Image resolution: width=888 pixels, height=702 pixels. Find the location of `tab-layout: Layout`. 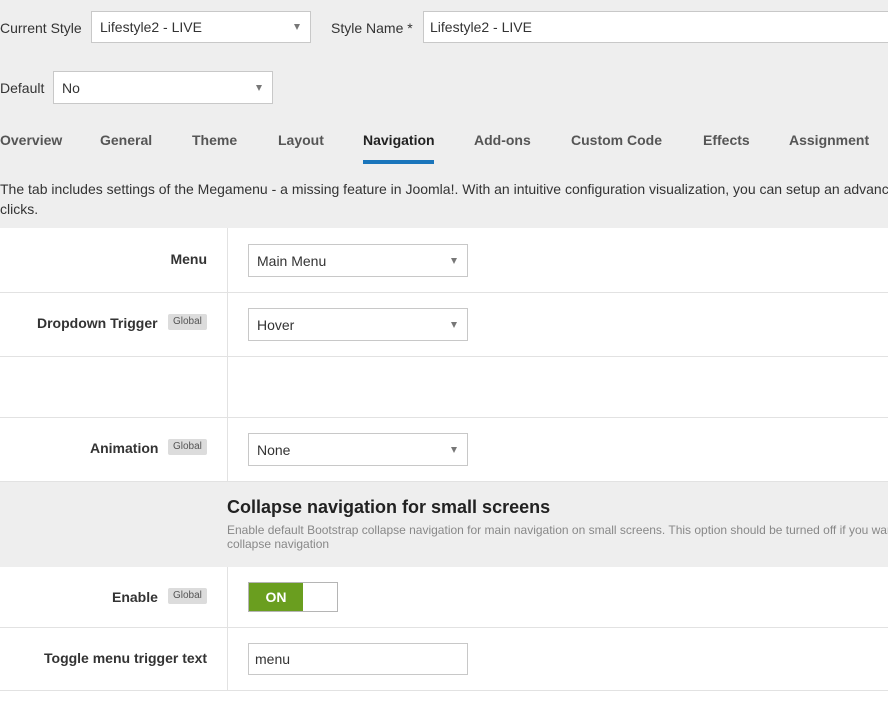

tab-layout: Layout is located at coordinates (301, 140).